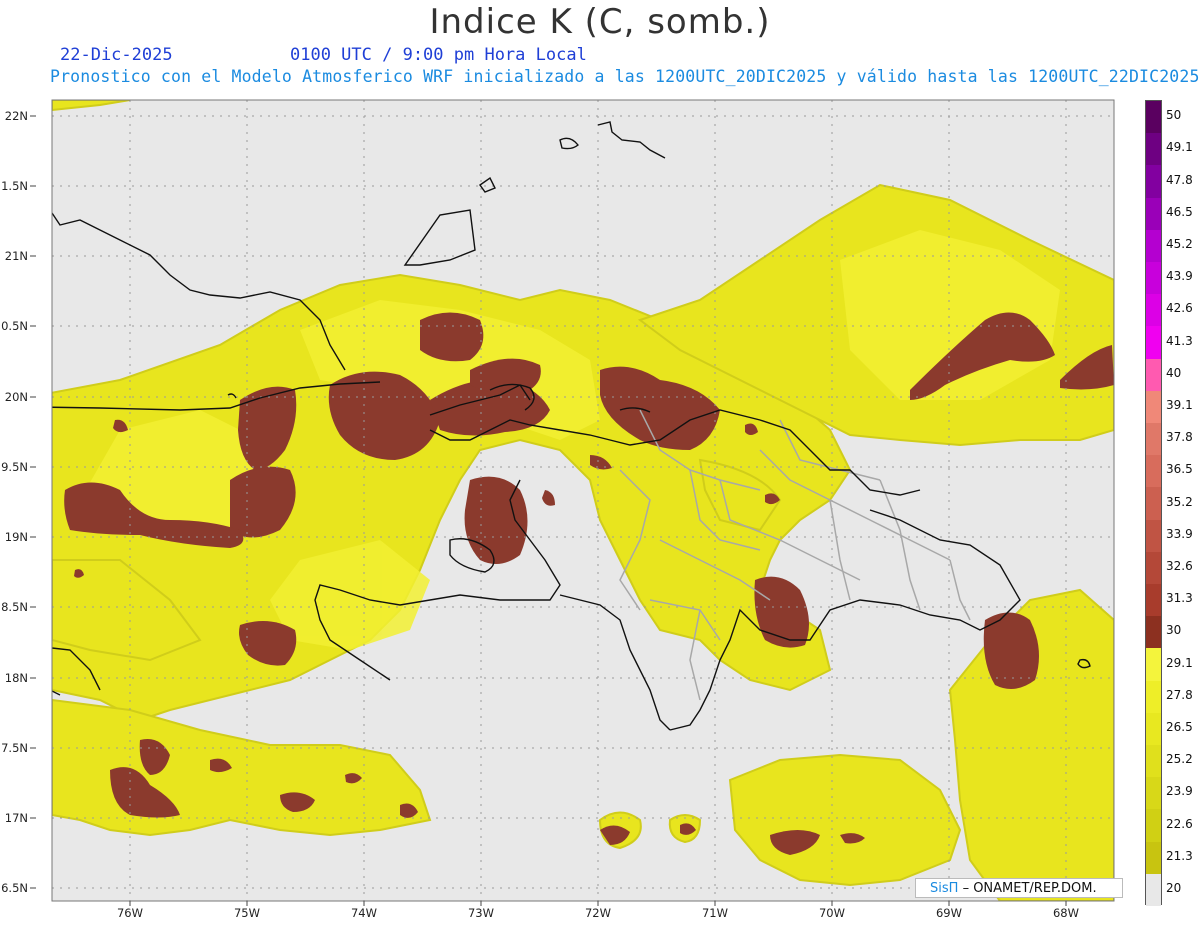 The image size is (1200, 931). What do you see at coordinates (1029, 888) in the screenshot?
I see `credit-text: – ONAMET/REP.DOM.` at bounding box center [1029, 888].